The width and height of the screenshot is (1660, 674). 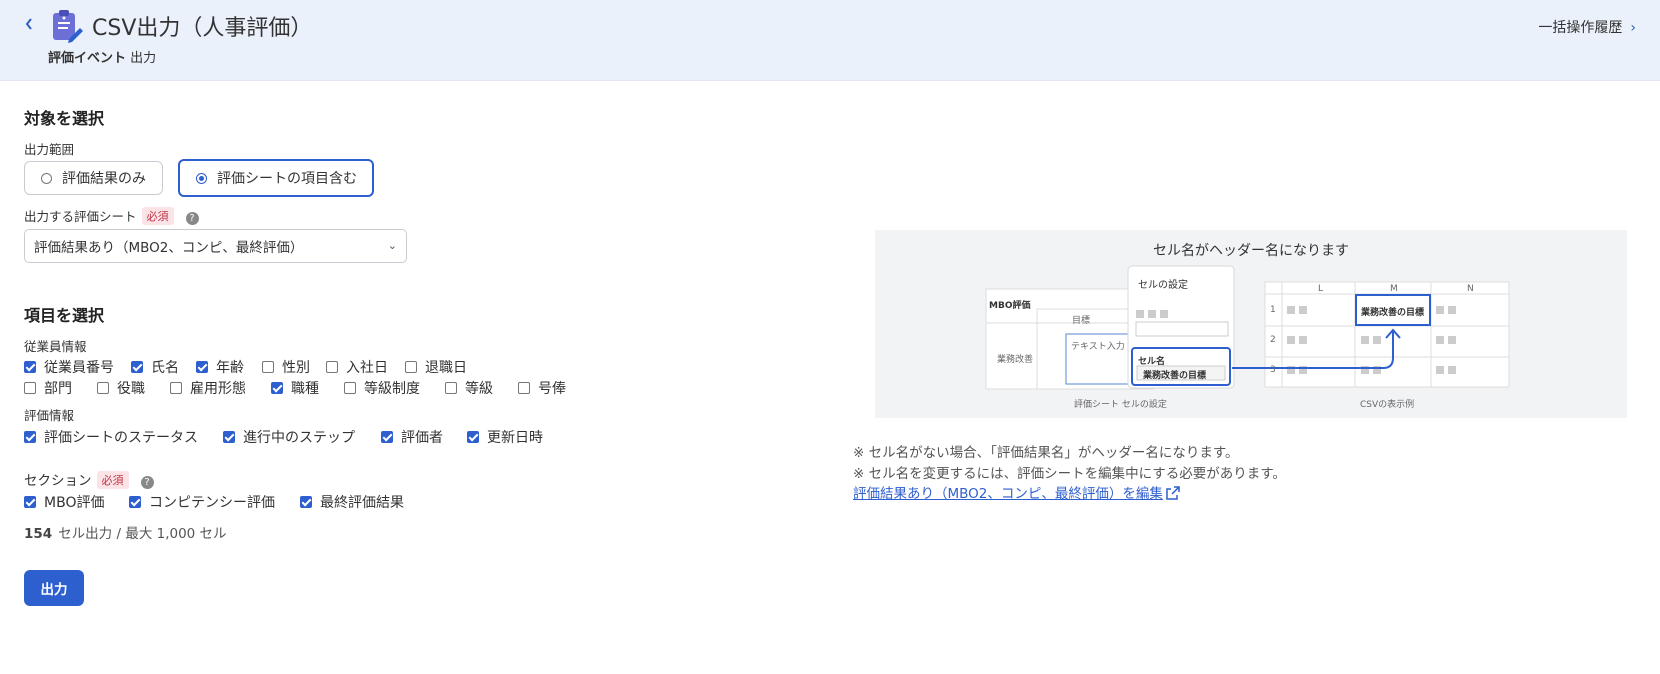 What do you see at coordinates (68, 26) in the screenshot?
I see `clipboard-edit-icon` at bounding box center [68, 26].